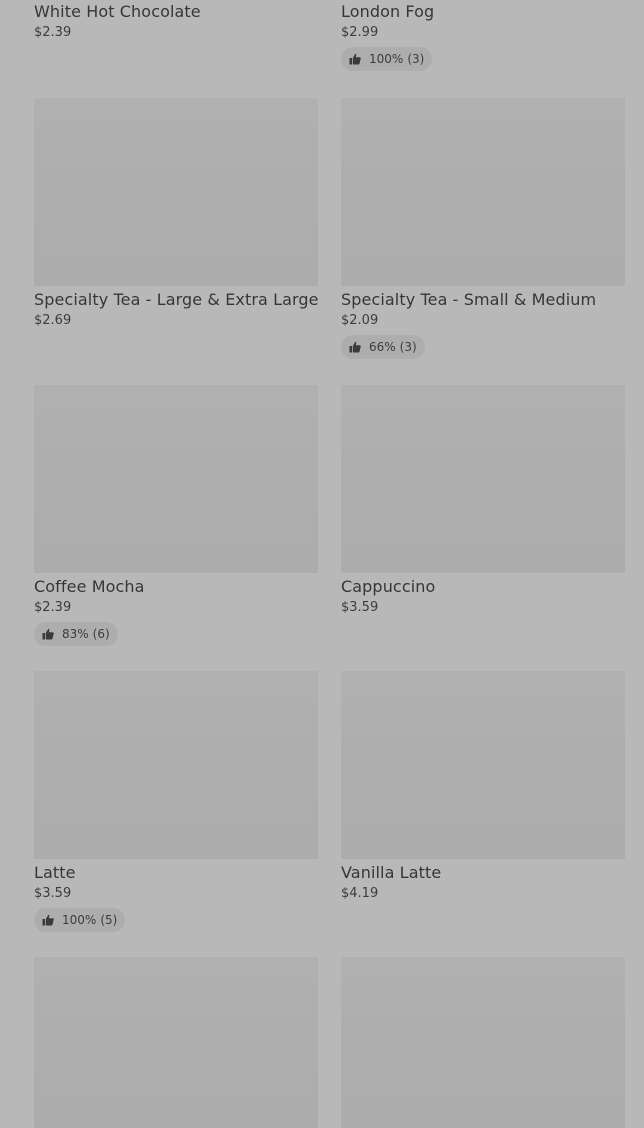 This screenshot has width=644, height=1128. Describe the element at coordinates (469, 299) in the screenshot. I see `item-name: Specialty Tea - Small & Medium` at that location.